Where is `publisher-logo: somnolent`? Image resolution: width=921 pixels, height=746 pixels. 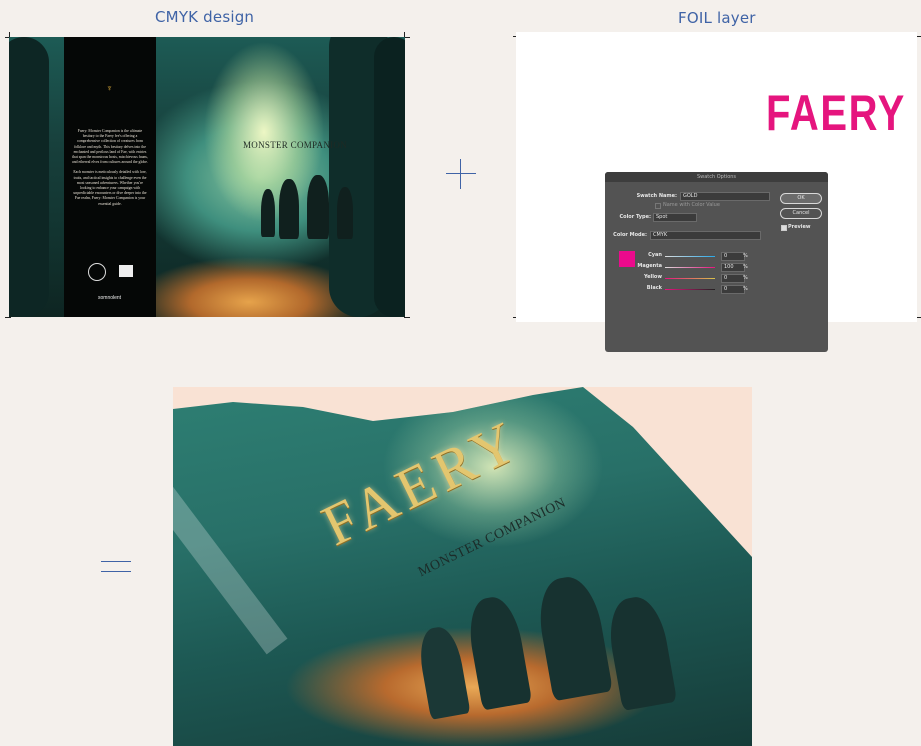
publisher-logo: somnolent is located at coordinates (110, 298).